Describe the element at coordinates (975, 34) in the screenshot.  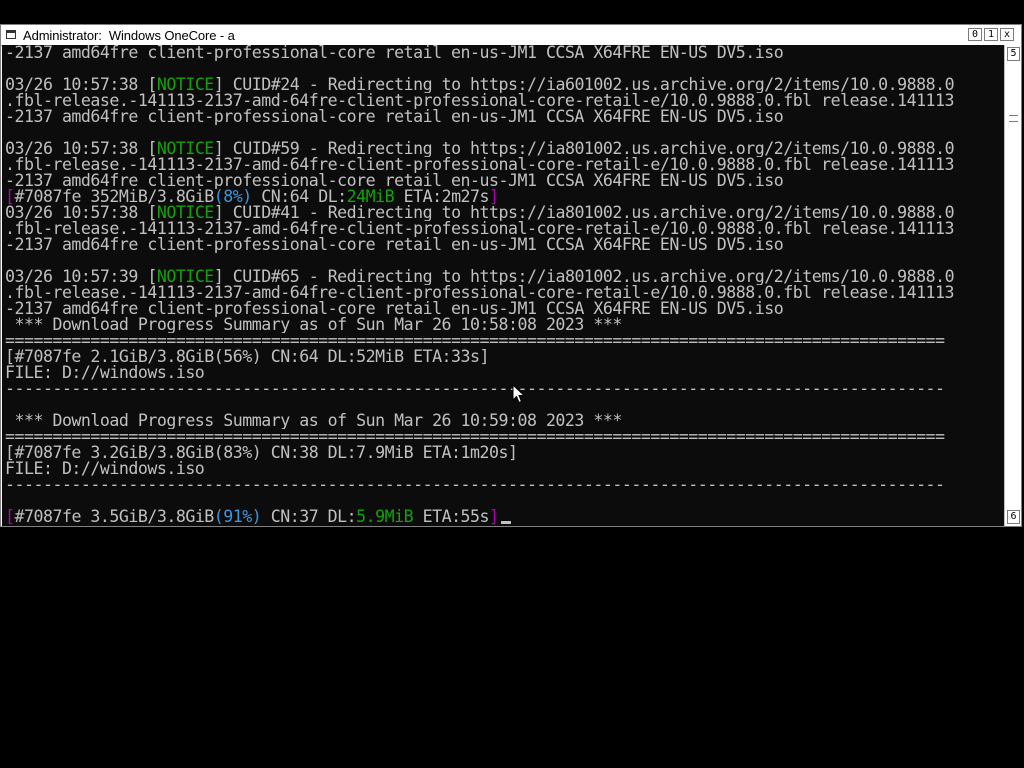
I see `minimize-button: 0` at that location.